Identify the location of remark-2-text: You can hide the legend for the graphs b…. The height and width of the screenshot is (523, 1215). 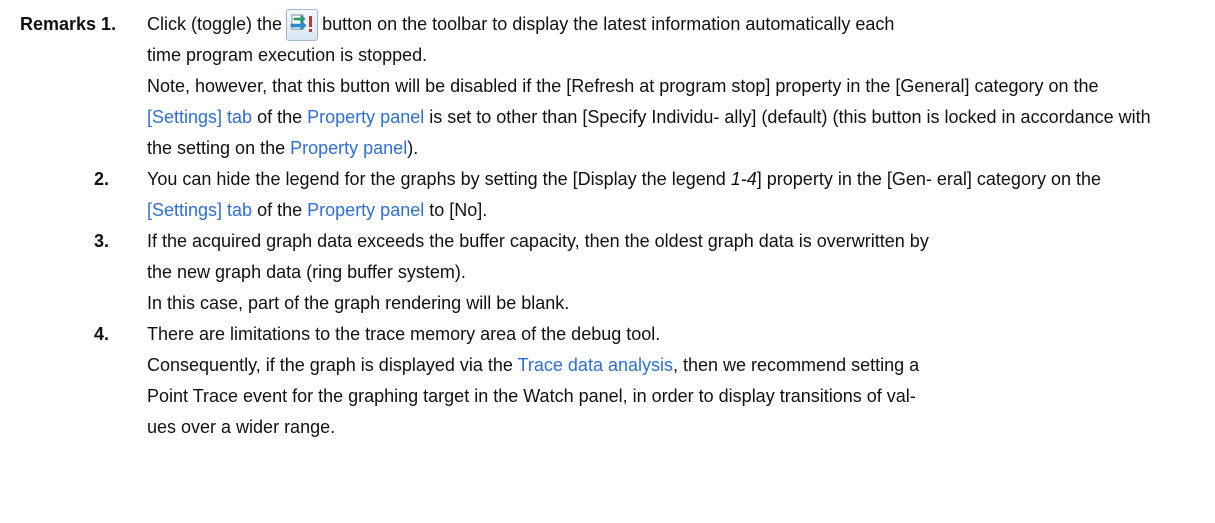
(662, 195).